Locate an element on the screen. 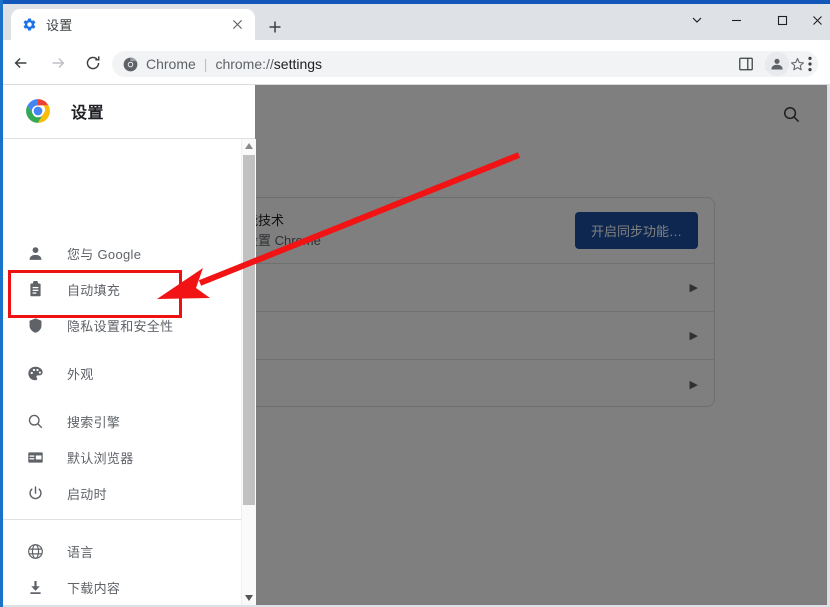  window-left-border is located at coordinates (1, 303).